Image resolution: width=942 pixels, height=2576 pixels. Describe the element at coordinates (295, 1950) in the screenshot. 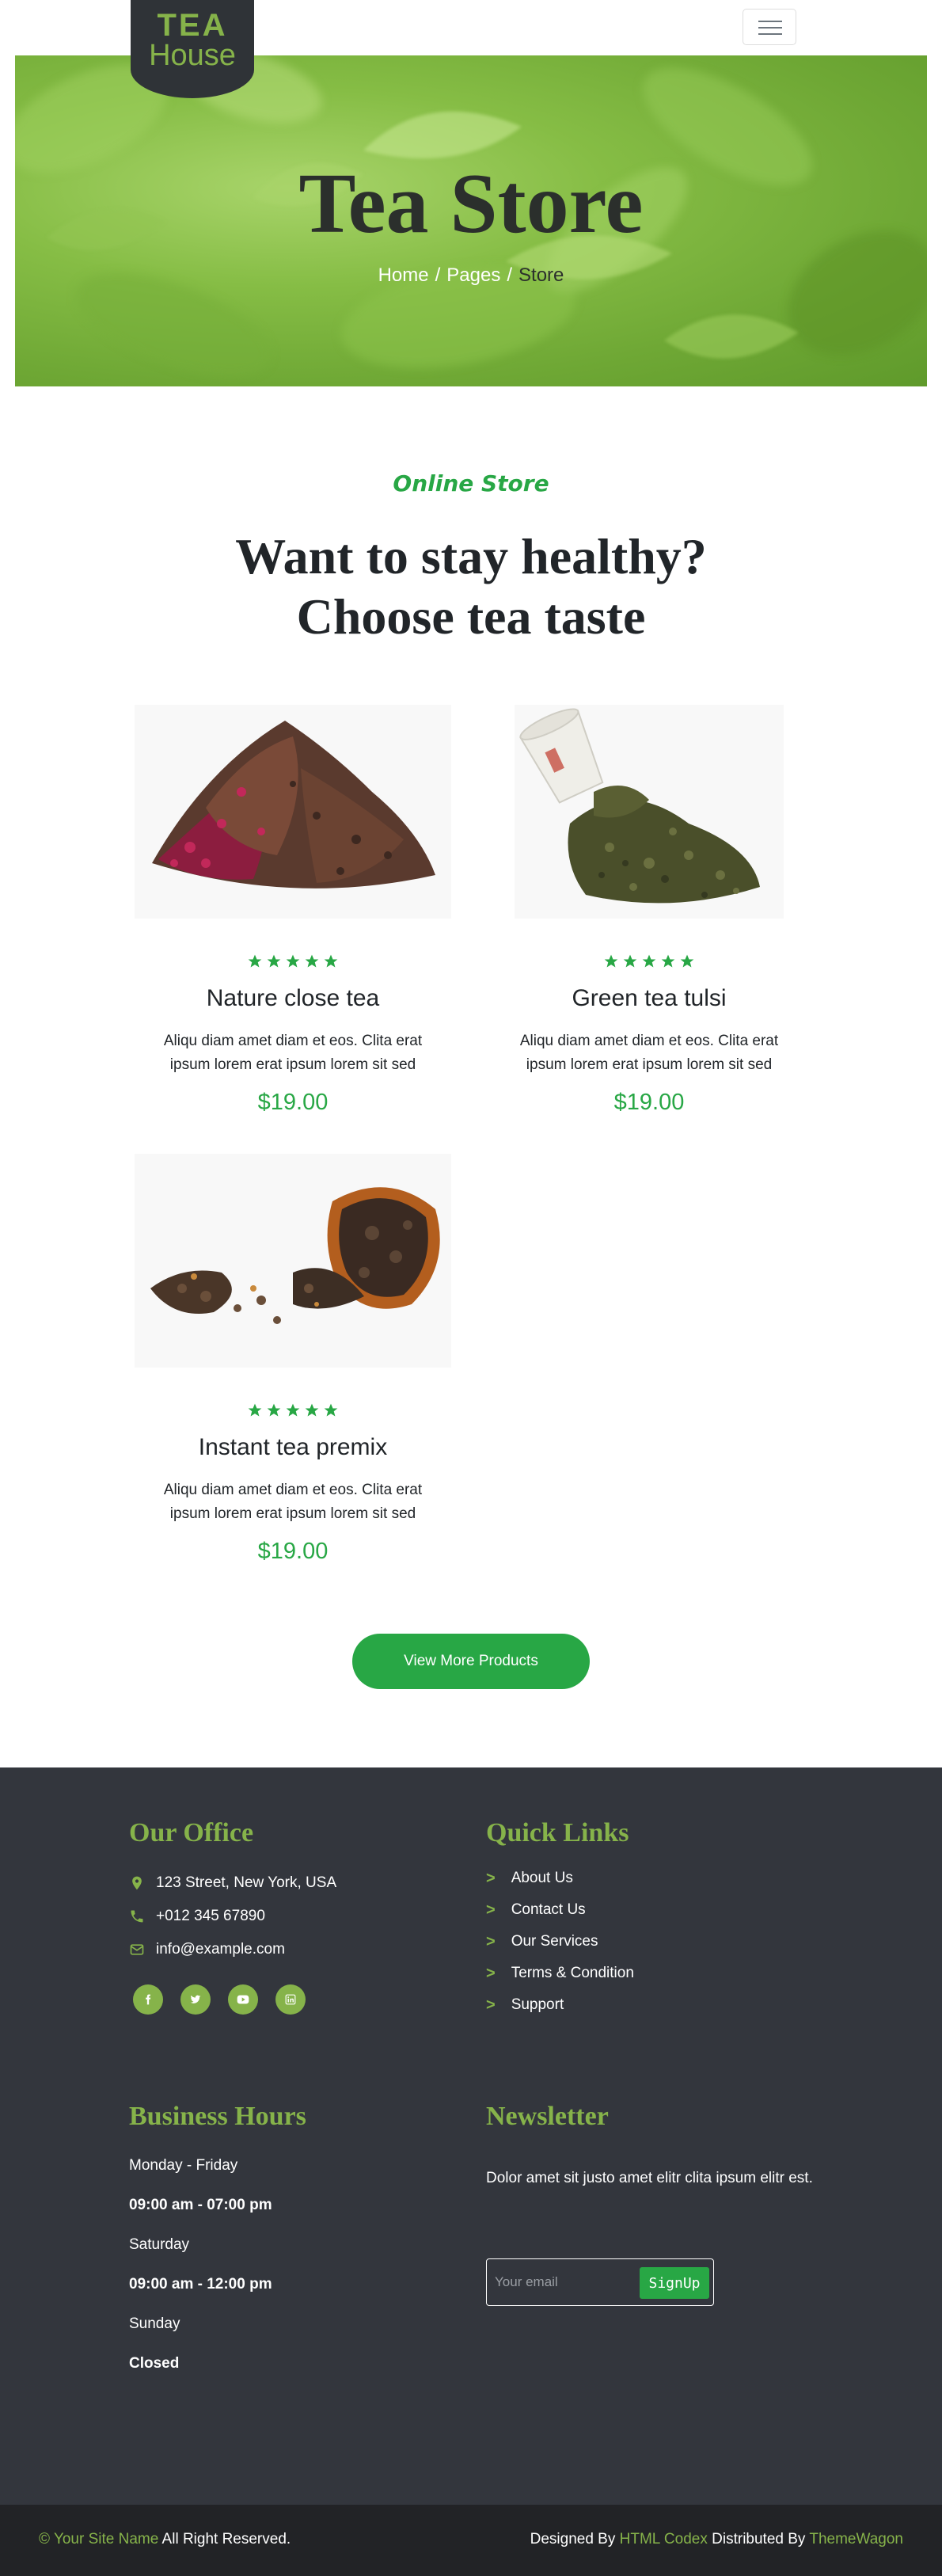

I see `office-email: info@example.com` at that location.